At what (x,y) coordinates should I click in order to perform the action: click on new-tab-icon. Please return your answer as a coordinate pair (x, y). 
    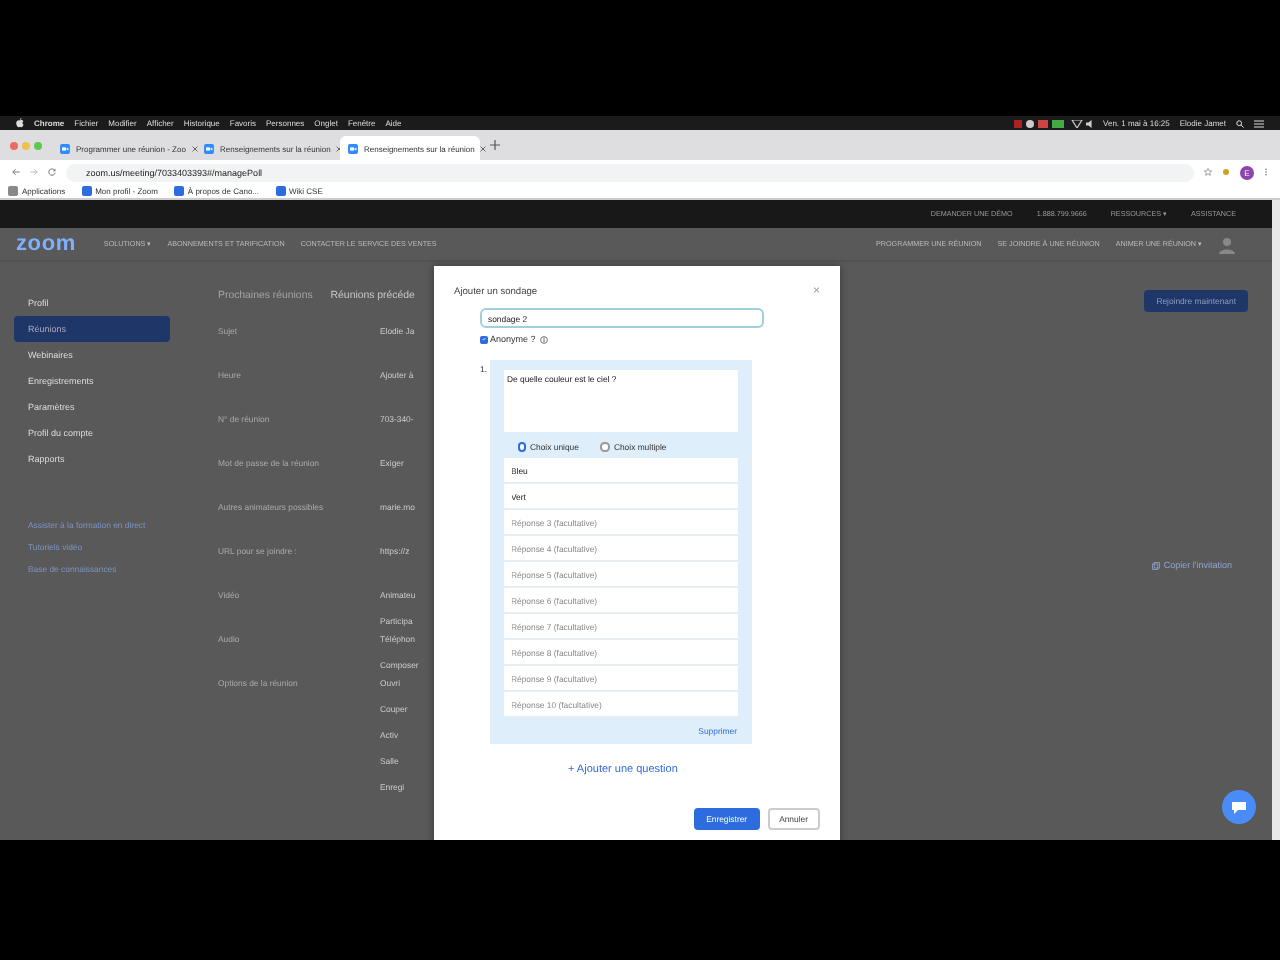
    Looking at the image, I should click on (495, 145).